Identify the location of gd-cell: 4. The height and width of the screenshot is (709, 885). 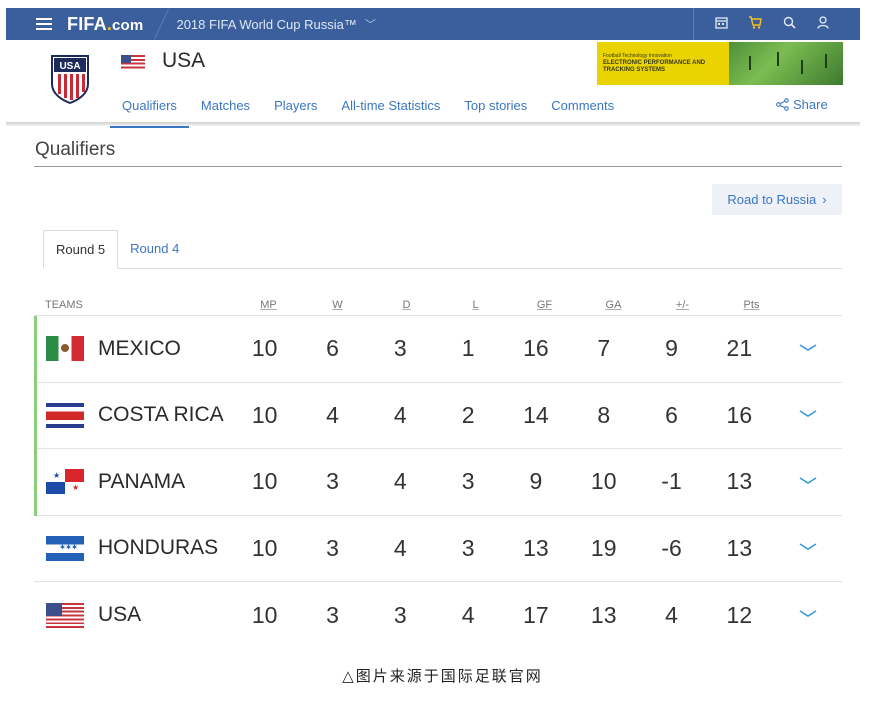
(671, 614).